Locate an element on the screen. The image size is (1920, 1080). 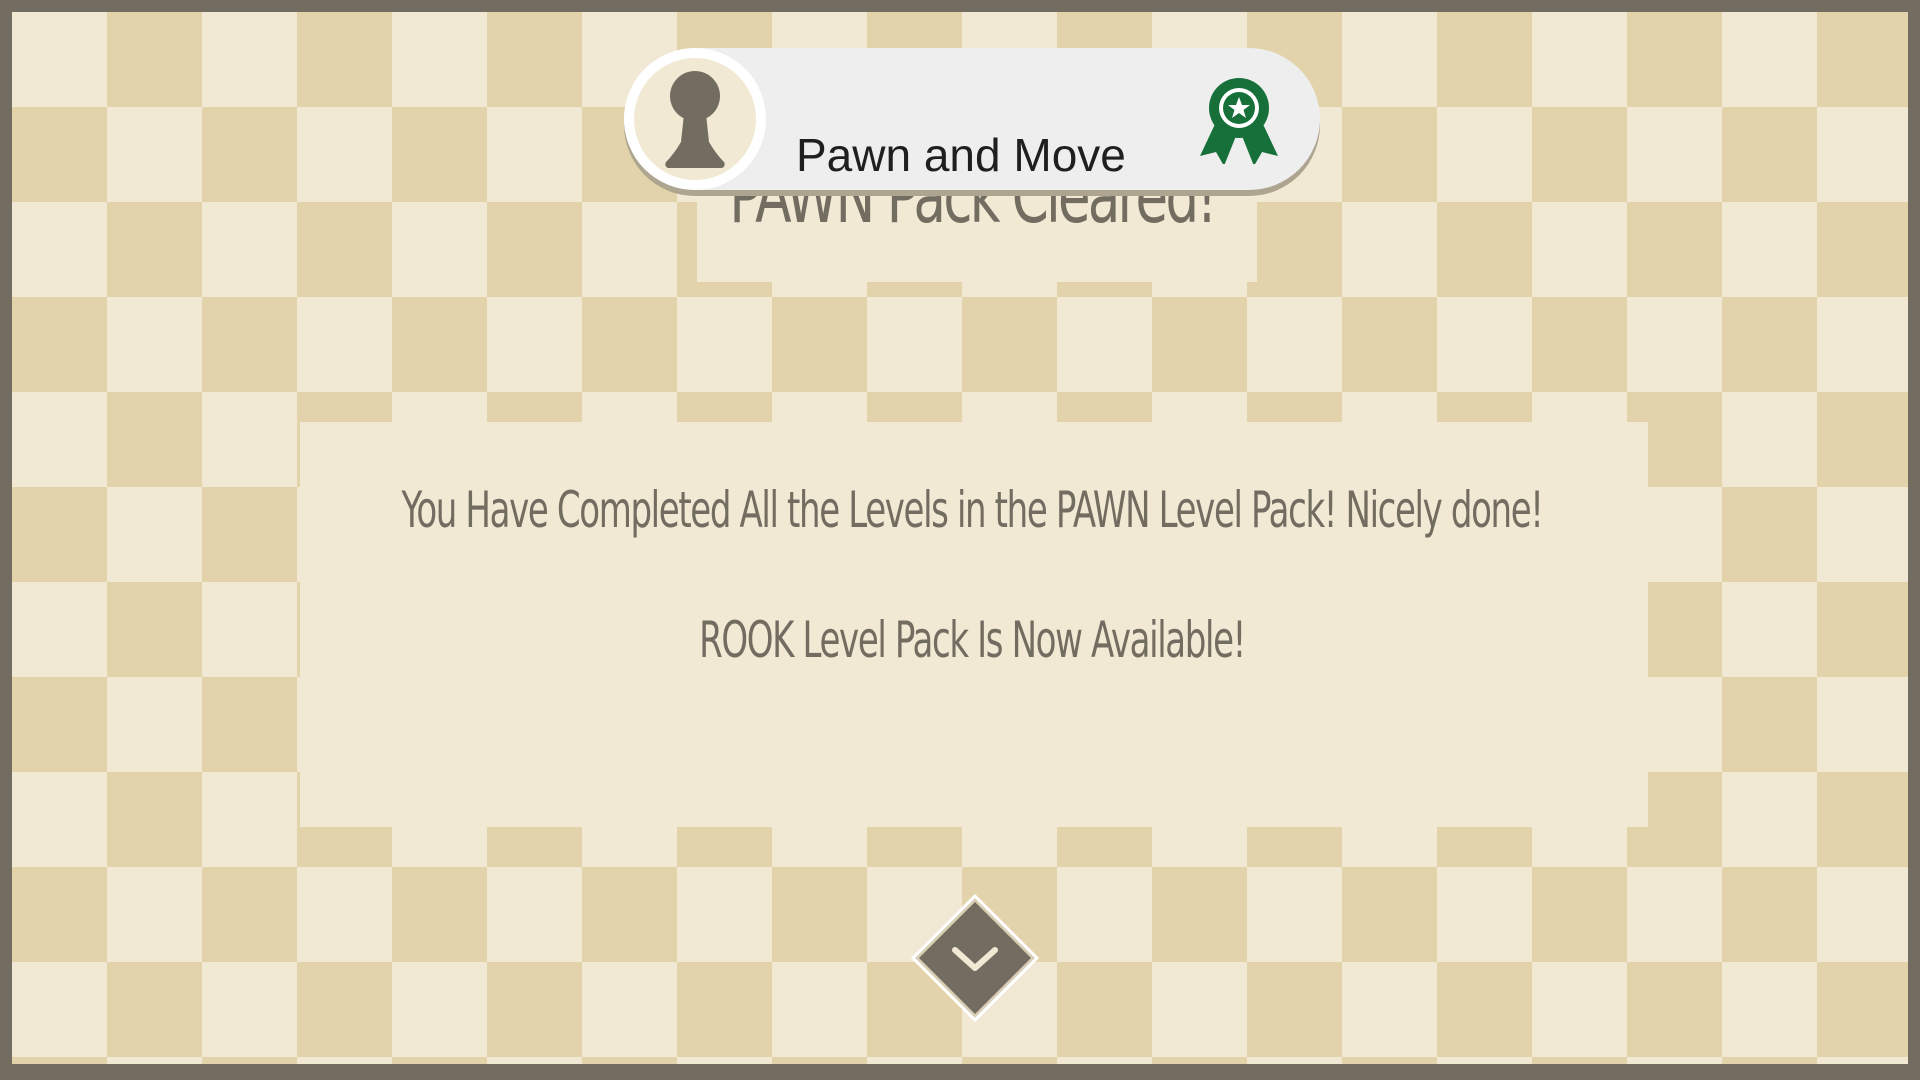
award-ribbon-icon is located at coordinates (1239, 121).